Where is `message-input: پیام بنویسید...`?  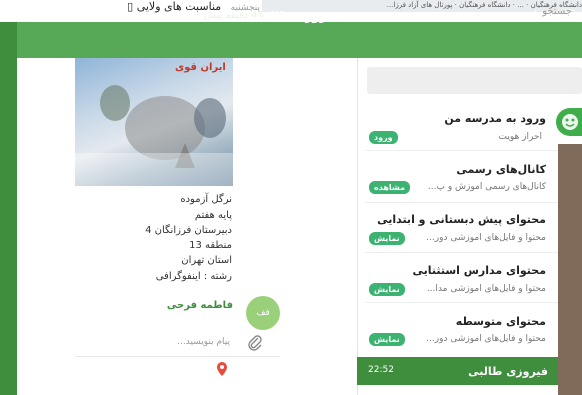 message-input: پیام بنویسید... is located at coordinates (203, 342).